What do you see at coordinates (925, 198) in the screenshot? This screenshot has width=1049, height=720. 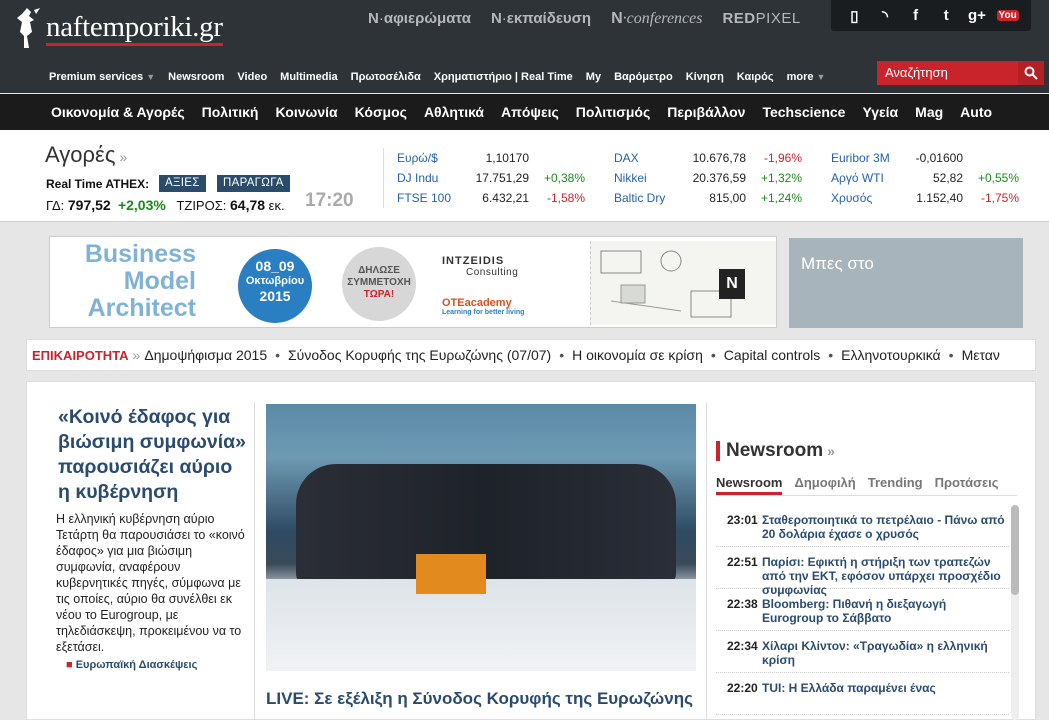 I see `market-row: Χρυσός 1.152,40 -1,75%` at bounding box center [925, 198].